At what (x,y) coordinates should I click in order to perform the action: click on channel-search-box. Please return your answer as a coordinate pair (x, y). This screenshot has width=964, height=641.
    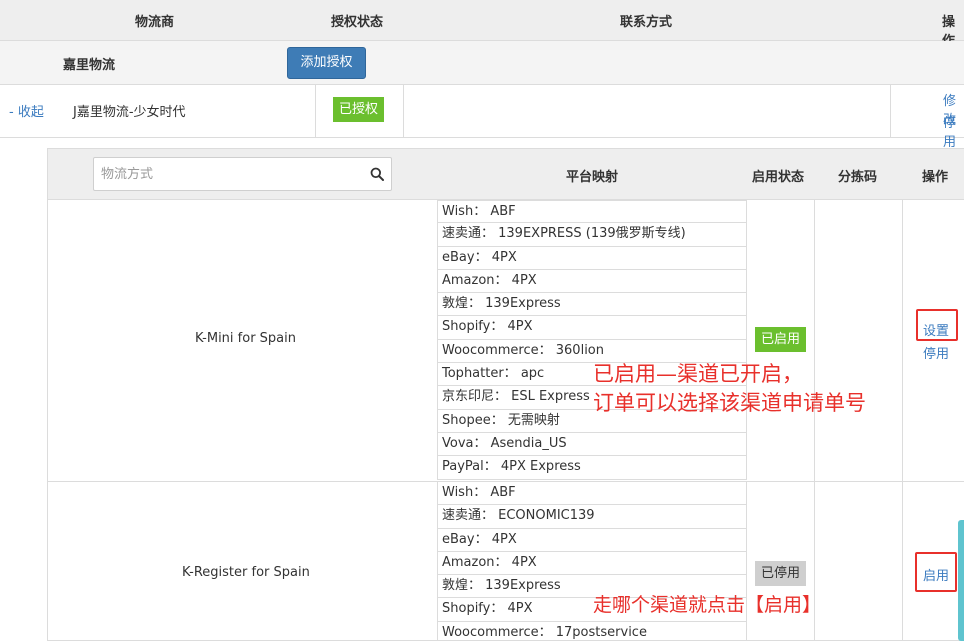
    Looking at the image, I should click on (242, 174).